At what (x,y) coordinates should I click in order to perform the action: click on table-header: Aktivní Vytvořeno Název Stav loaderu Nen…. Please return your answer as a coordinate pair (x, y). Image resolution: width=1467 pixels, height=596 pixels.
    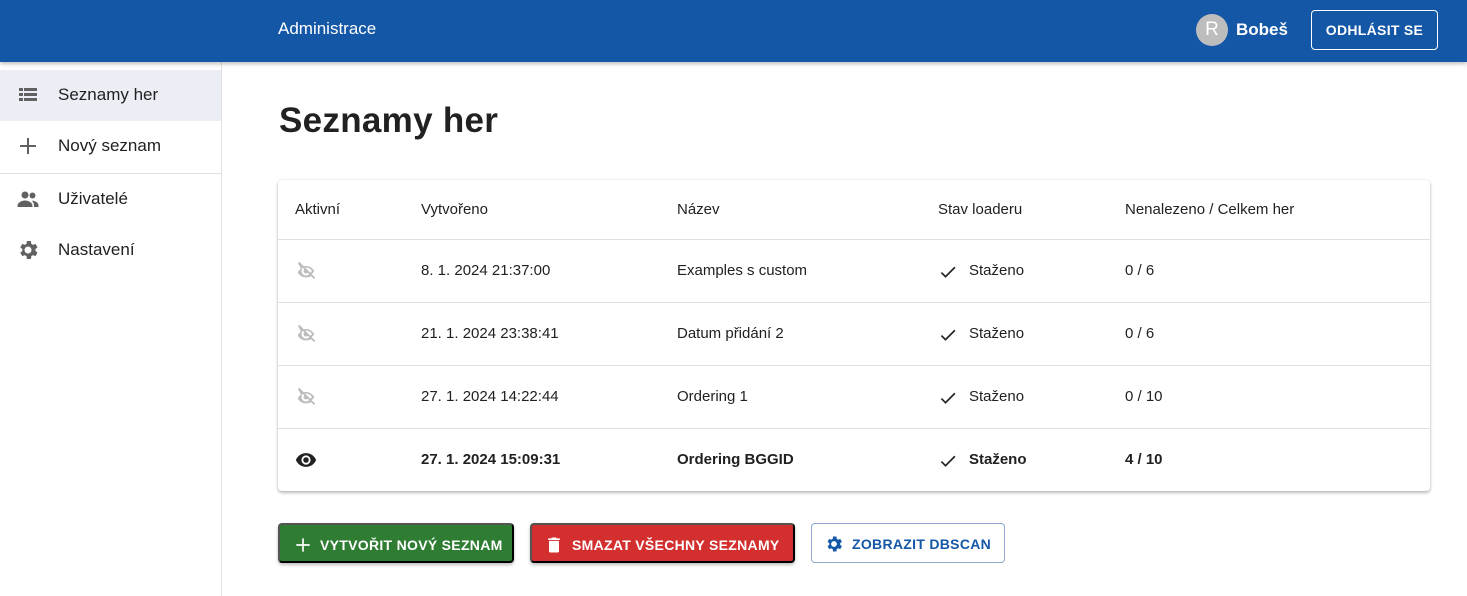
    Looking at the image, I should click on (854, 210).